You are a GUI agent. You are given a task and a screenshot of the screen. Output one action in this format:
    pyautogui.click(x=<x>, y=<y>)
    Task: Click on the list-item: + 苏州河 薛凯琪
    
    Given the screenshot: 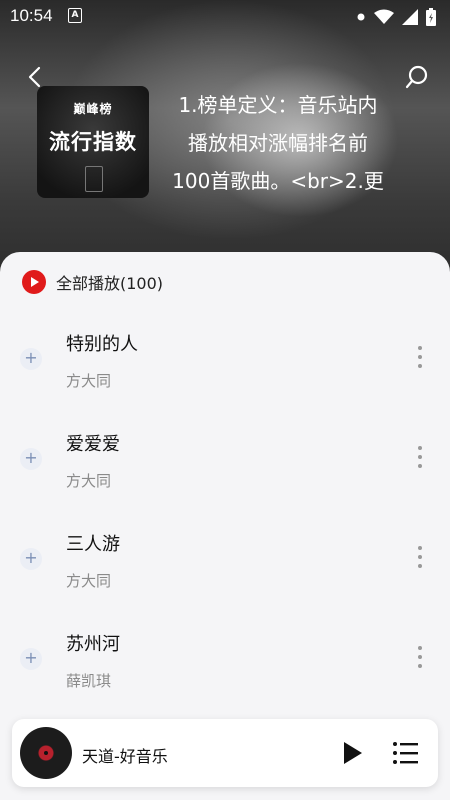 What is the action you would take?
    pyautogui.click(x=225, y=662)
    